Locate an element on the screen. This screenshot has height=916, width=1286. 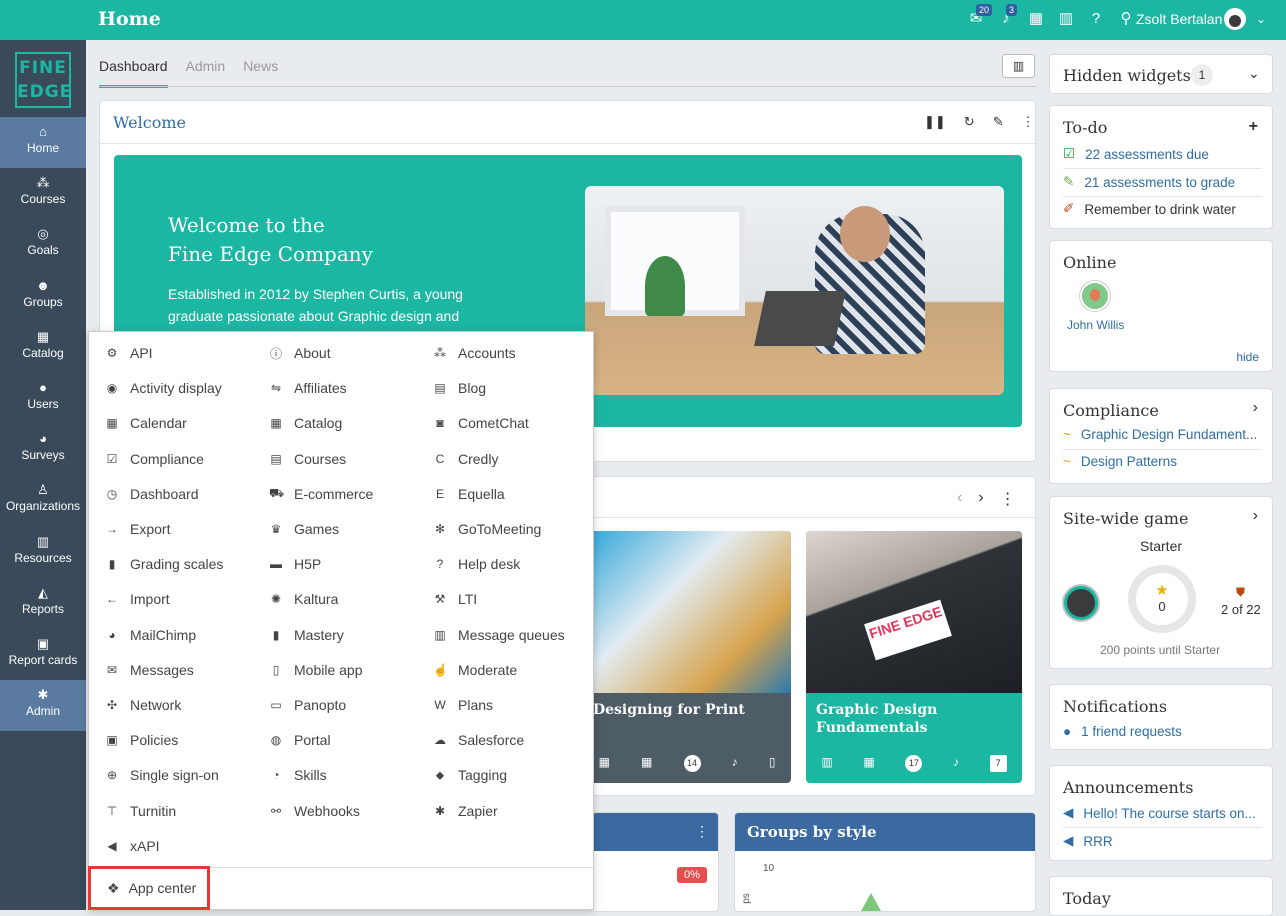
next-icon: › is located at coordinates (980, 499).